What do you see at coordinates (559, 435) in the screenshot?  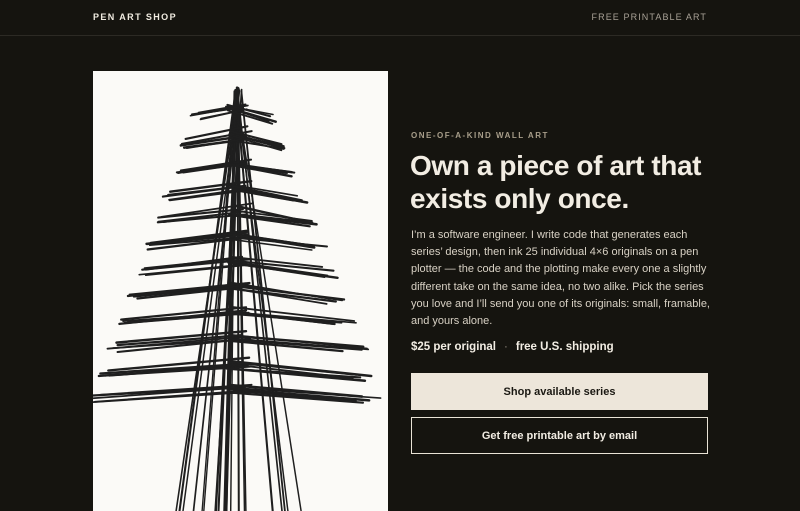 I see `email-signup-button: Get free printable art by email` at bounding box center [559, 435].